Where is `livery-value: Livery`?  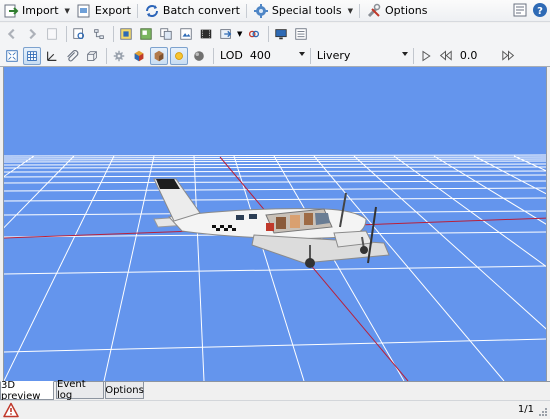 livery-value: Livery is located at coordinates (333, 55).